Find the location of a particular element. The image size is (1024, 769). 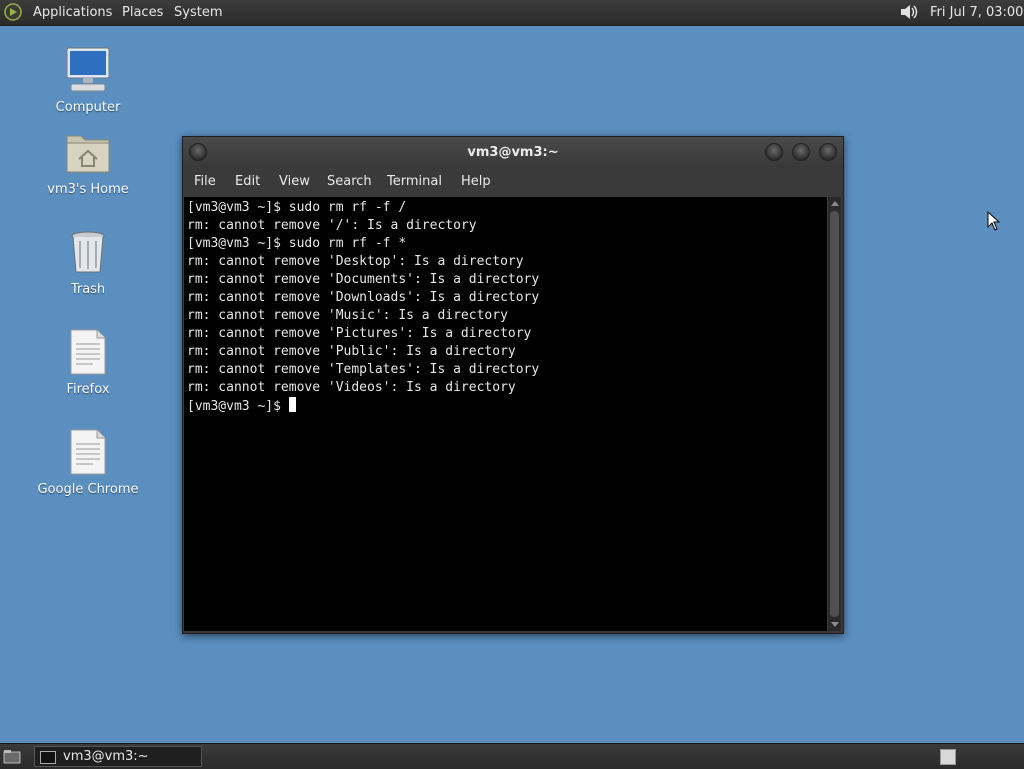

bottom-panel: vm3@vm3:~ is located at coordinates (512, 756).